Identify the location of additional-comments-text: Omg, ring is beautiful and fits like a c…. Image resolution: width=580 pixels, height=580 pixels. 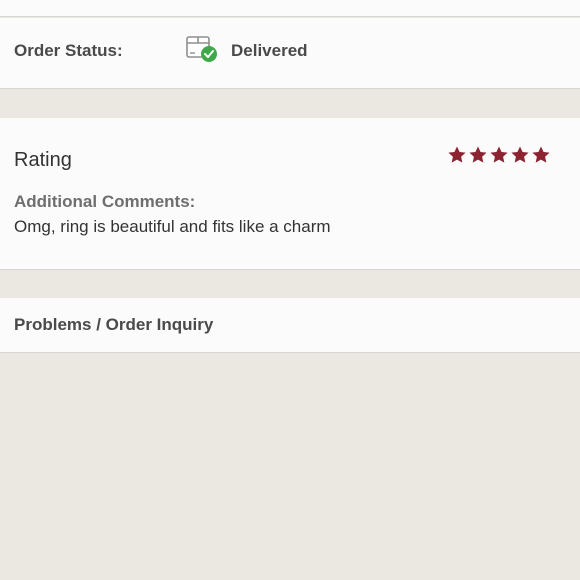
(172, 226).